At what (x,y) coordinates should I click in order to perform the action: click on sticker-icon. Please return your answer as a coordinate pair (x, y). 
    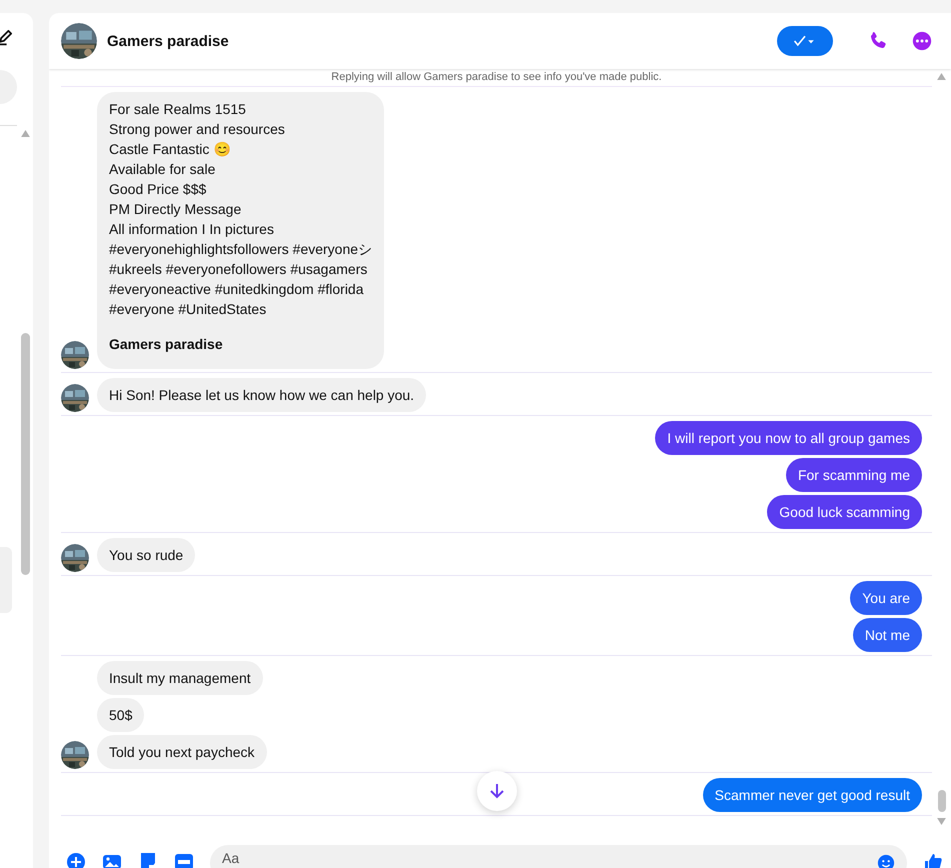
    Looking at the image, I should click on (148, 860).